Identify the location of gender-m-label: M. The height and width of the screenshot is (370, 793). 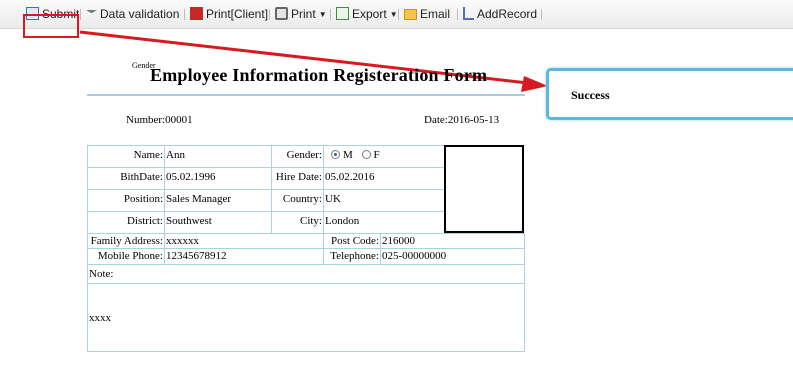
(348, 155).